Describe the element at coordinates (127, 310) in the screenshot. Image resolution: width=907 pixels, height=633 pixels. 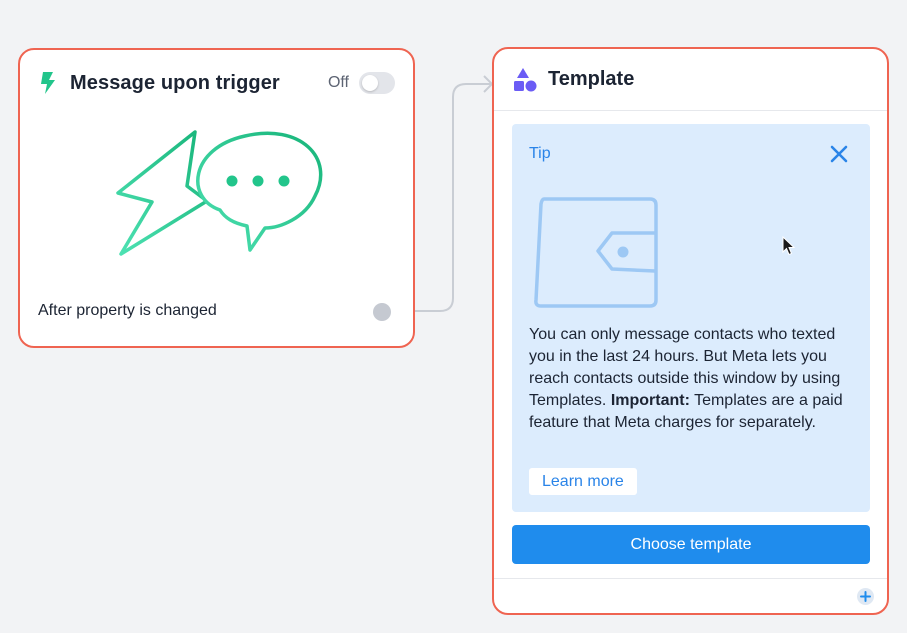
I see `trigger-condition-label: After property is changed` at that location.